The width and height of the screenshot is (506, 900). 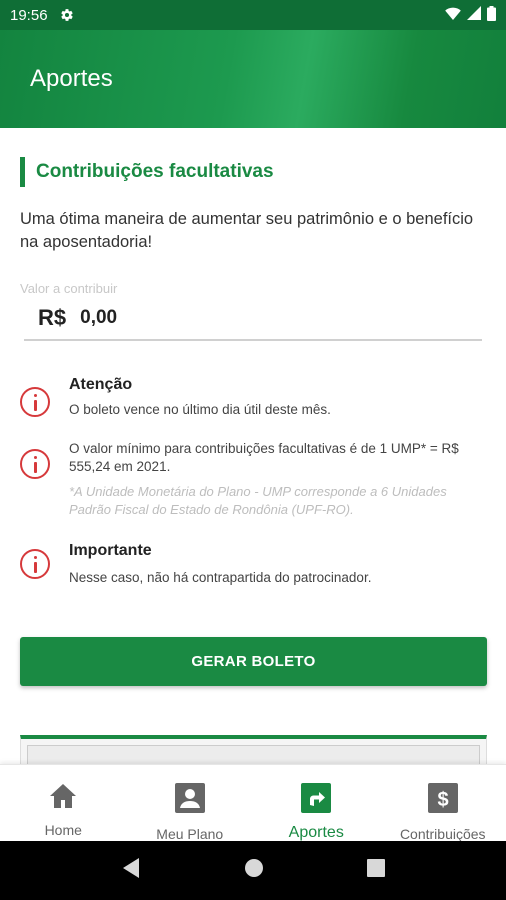 I want to click on value-field-label: Valor a contribuir, so click(x=69, y=288).